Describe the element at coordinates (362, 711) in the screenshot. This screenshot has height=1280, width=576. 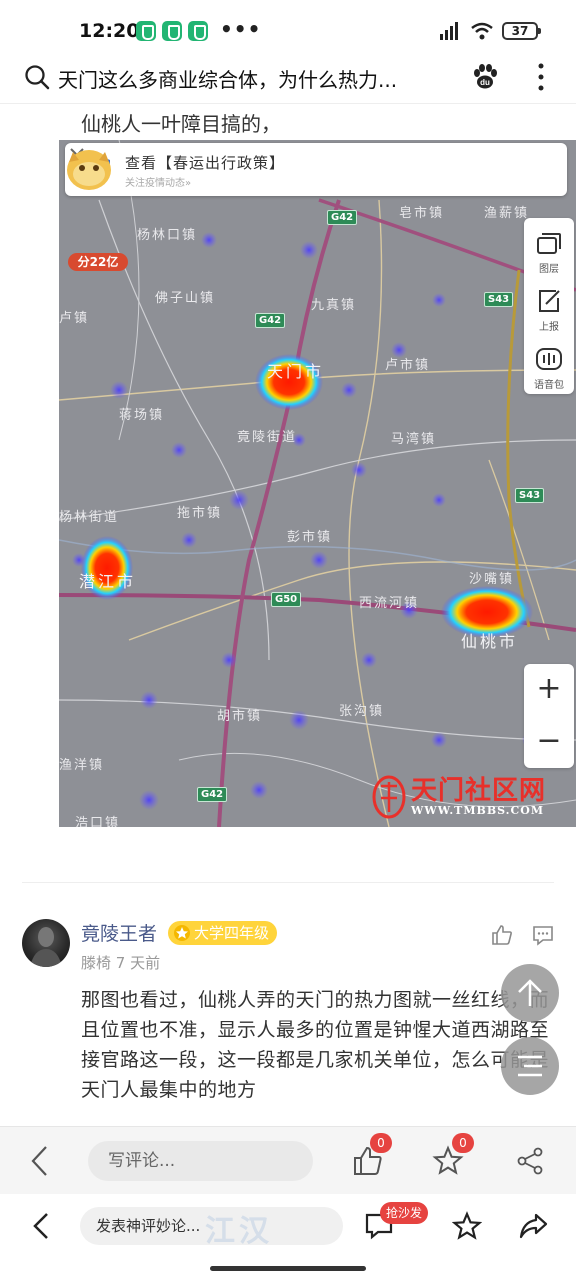
I see `map-place-label: 张沟镇` at that location.